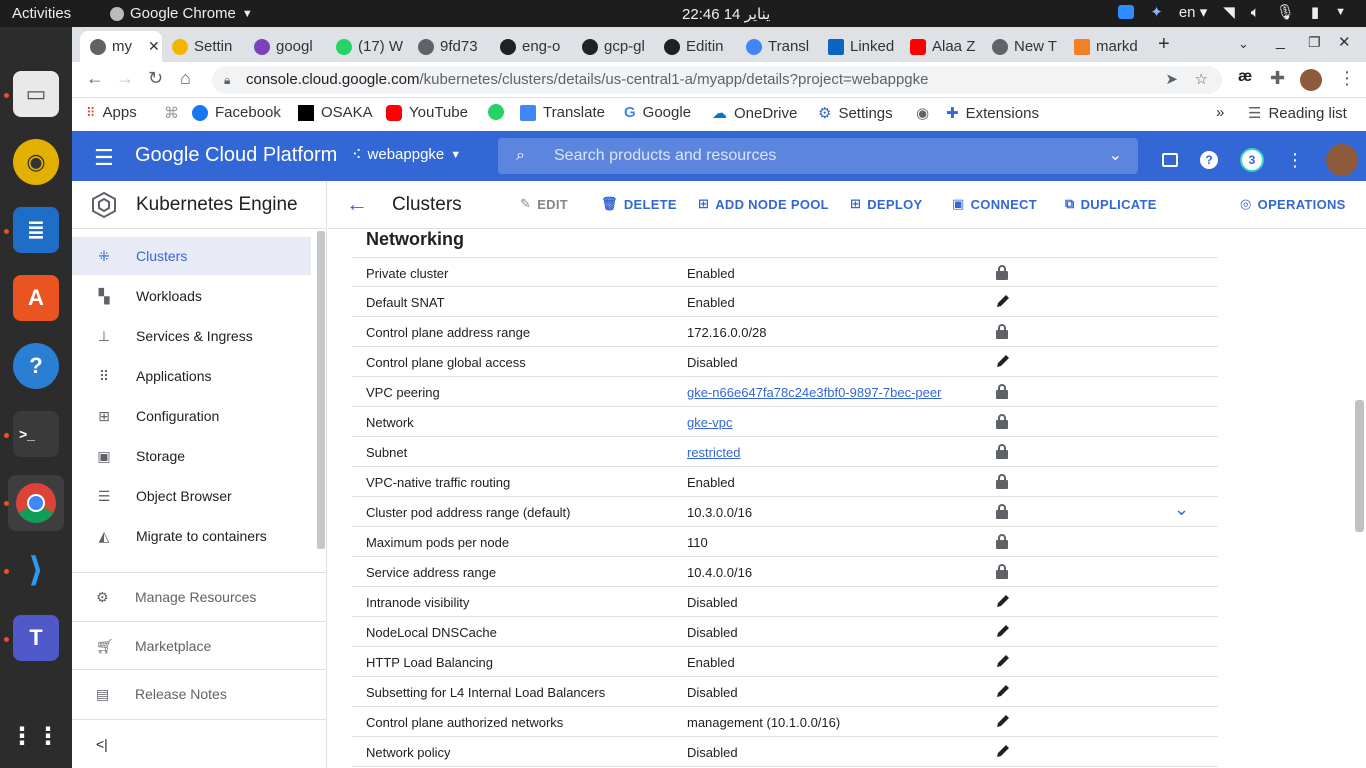 The image size is (1366, 768). What do you see at coordinates (121, 46) in the screenshot?
I see `tab-active: my ✕` at bounding box center [121, 46].